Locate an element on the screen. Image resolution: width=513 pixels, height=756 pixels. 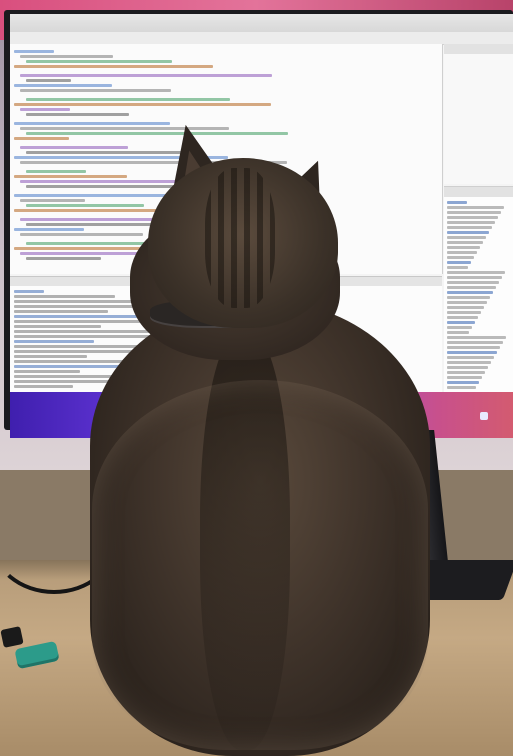
help-pane is located at coordinates (478, 289).